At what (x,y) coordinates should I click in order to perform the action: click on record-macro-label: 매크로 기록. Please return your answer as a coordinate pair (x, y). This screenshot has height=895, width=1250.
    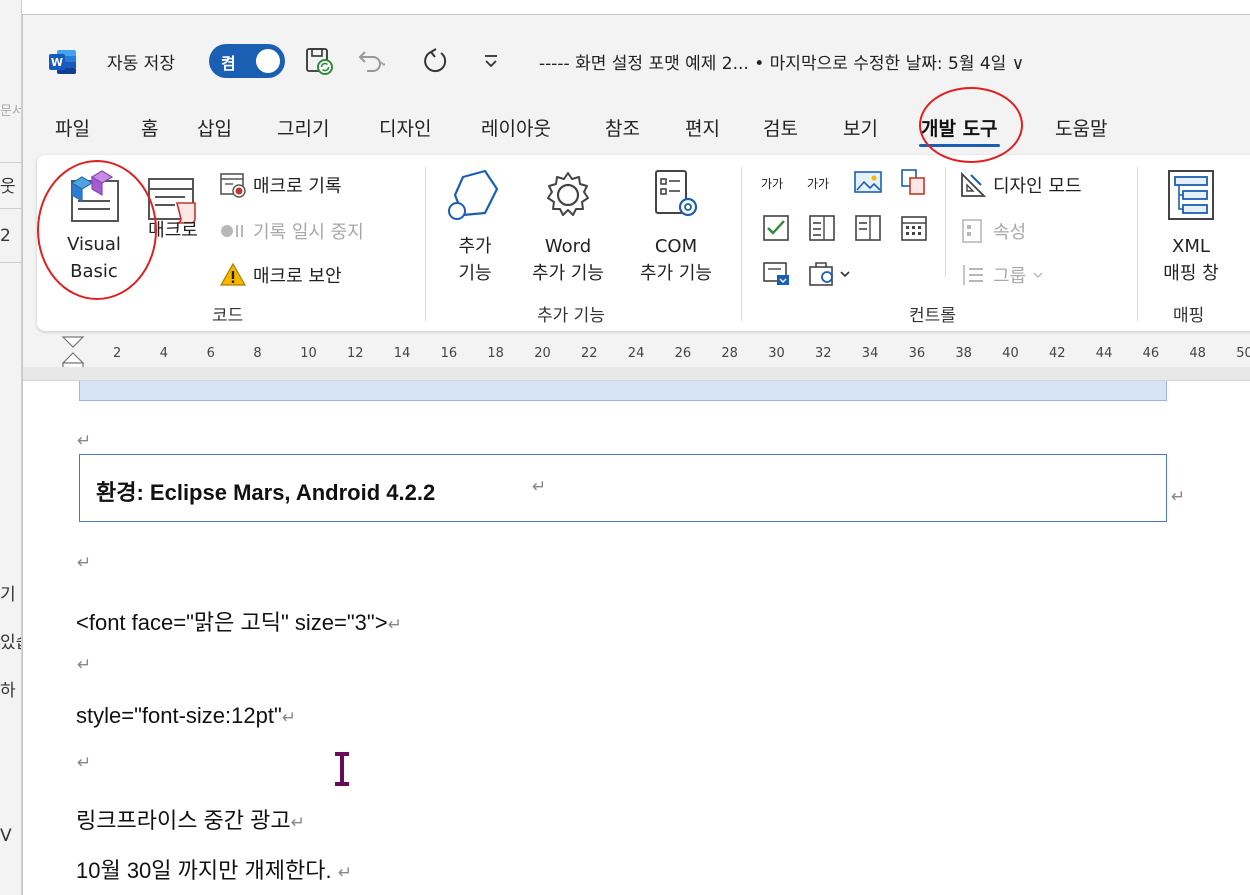
    Looking at the image, I should click on (297, 186).